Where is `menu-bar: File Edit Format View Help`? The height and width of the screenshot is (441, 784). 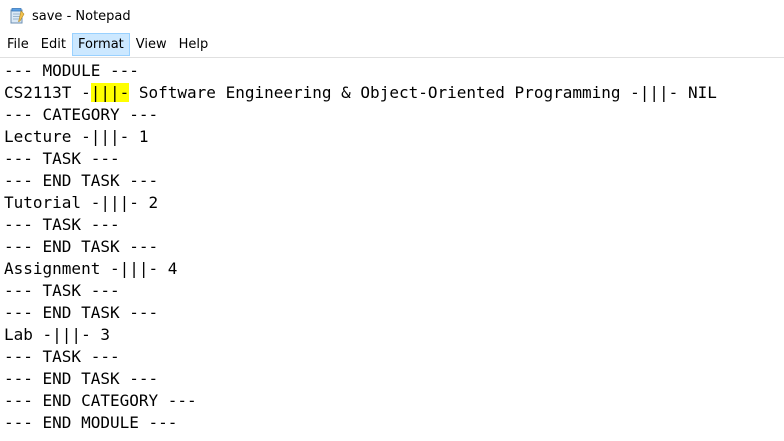
menu-bar: File Edit Format View Help is located at coordinates (392, 44).